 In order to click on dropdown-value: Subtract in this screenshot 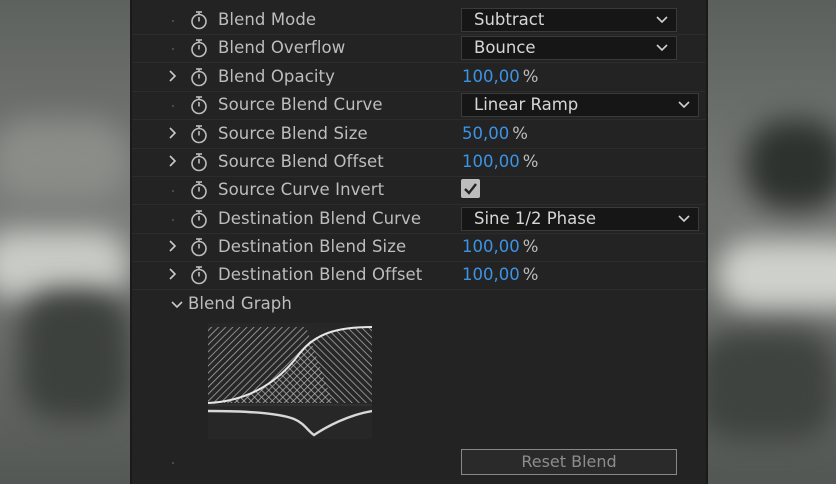, I will do `click(509, 19)`.